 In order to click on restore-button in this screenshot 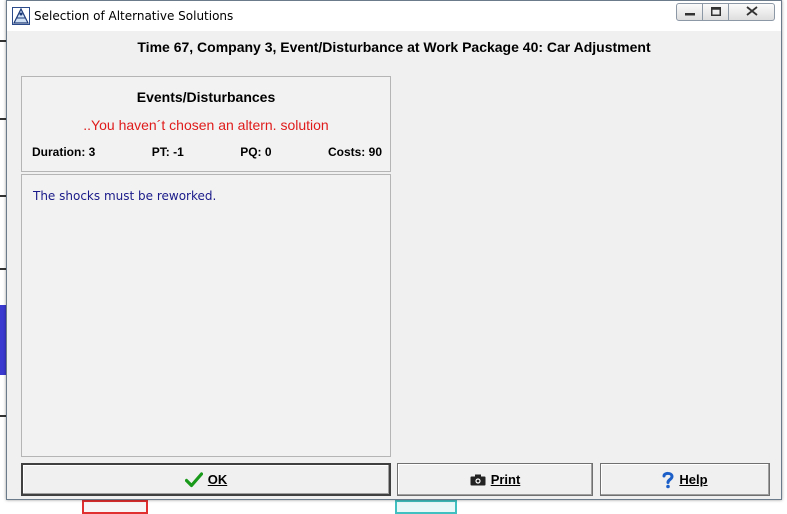, I will do `click(716, 12)`.